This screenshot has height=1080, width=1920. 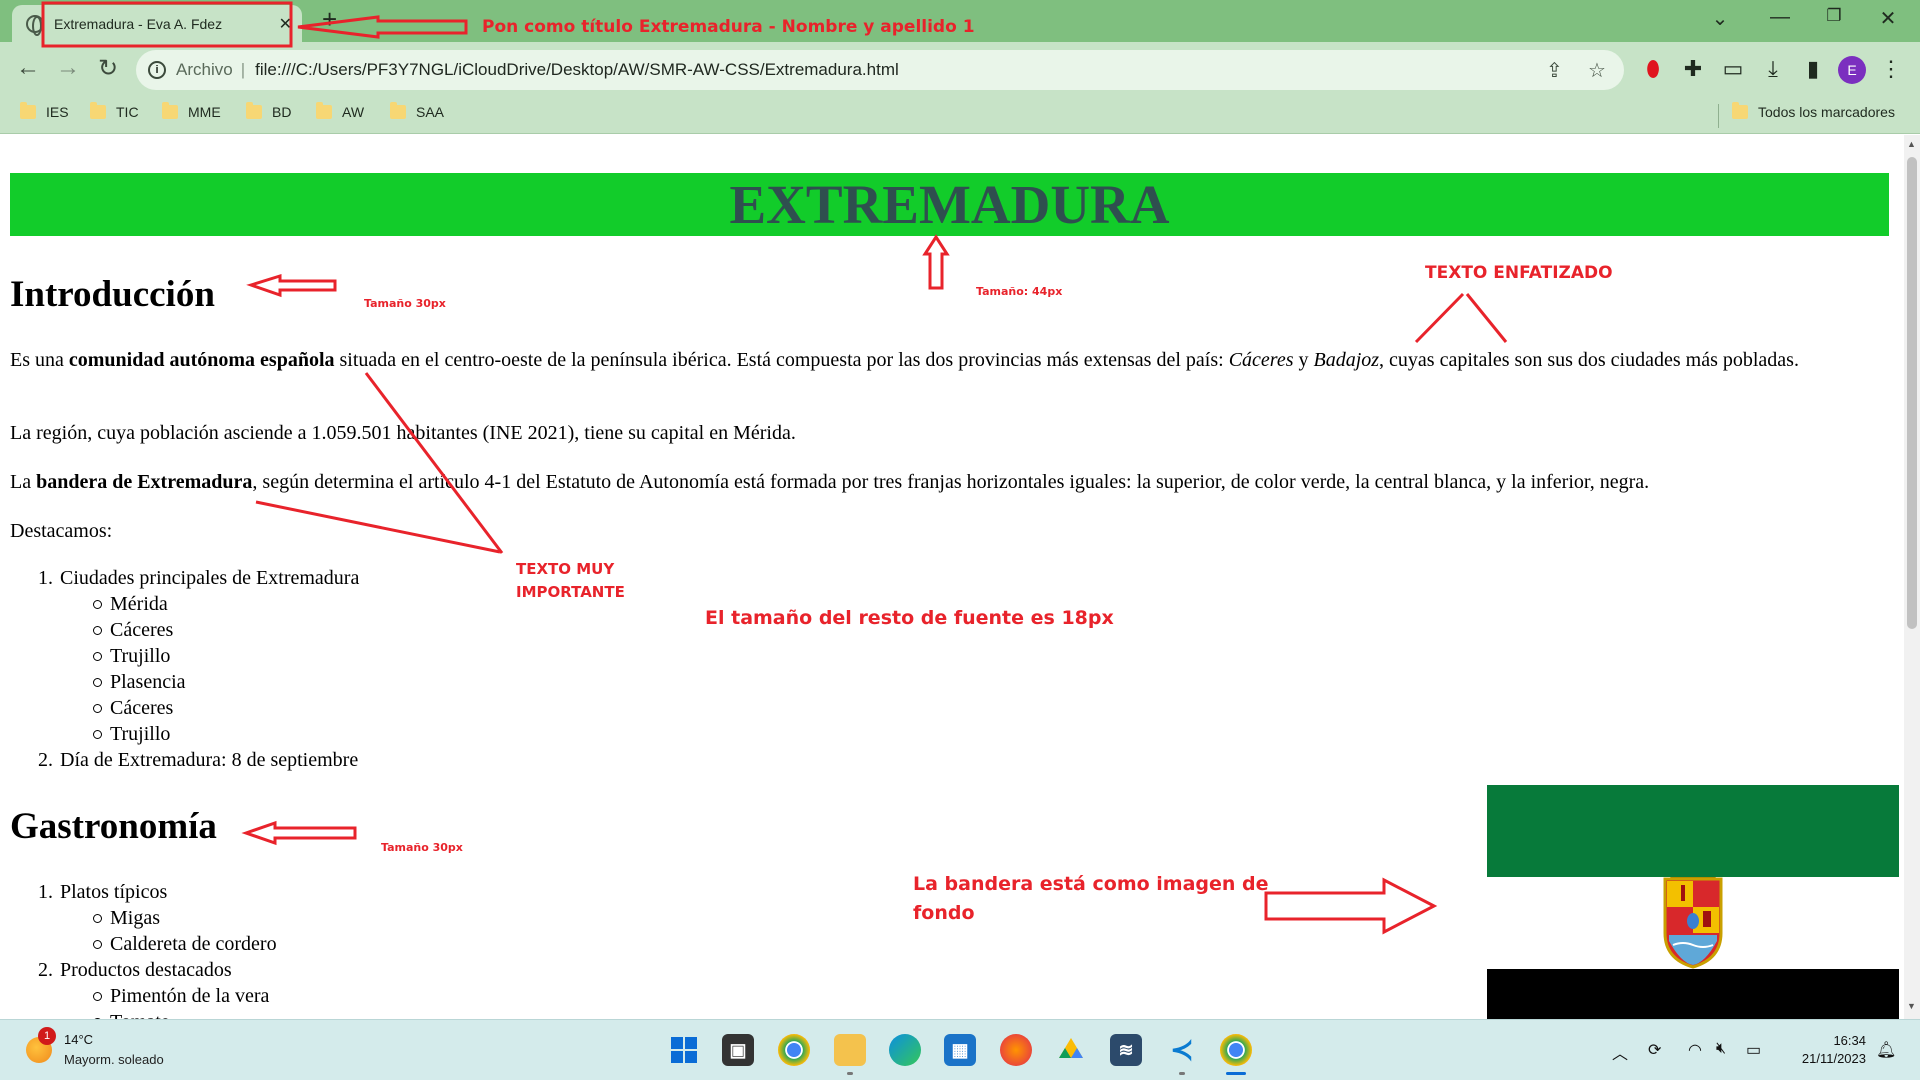 What do you see at coordinates (190, 996) in the screenshot?
I see `list-item: Pimentón de la vera` at bounding box center [190, 996].